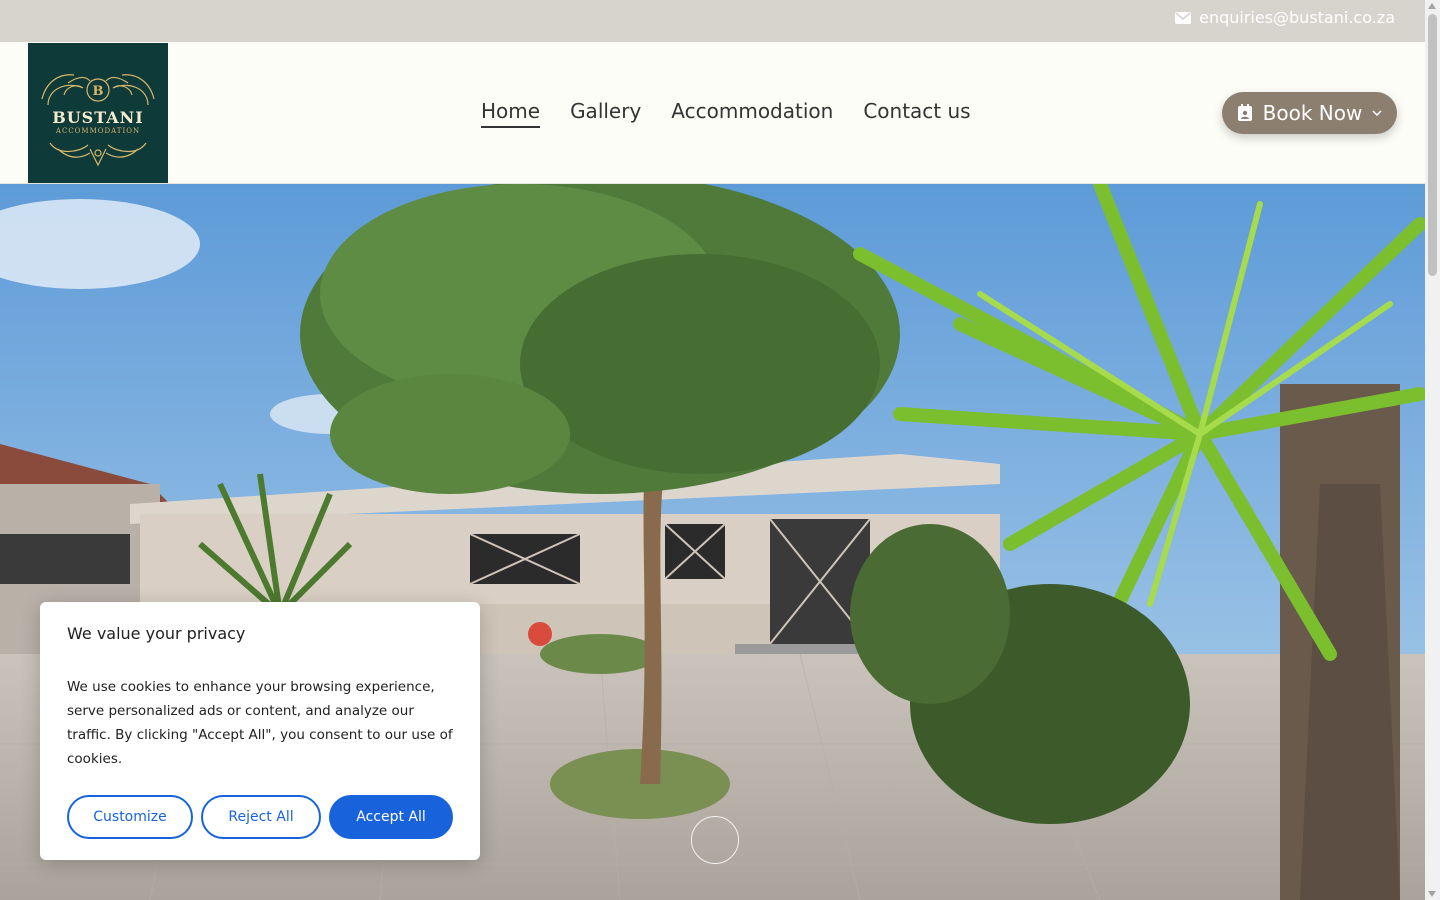 This screenshot has width=1440, height=900. I want to click on main-nav: Home Gallery Accommodation Contact us, so click(726, 113).